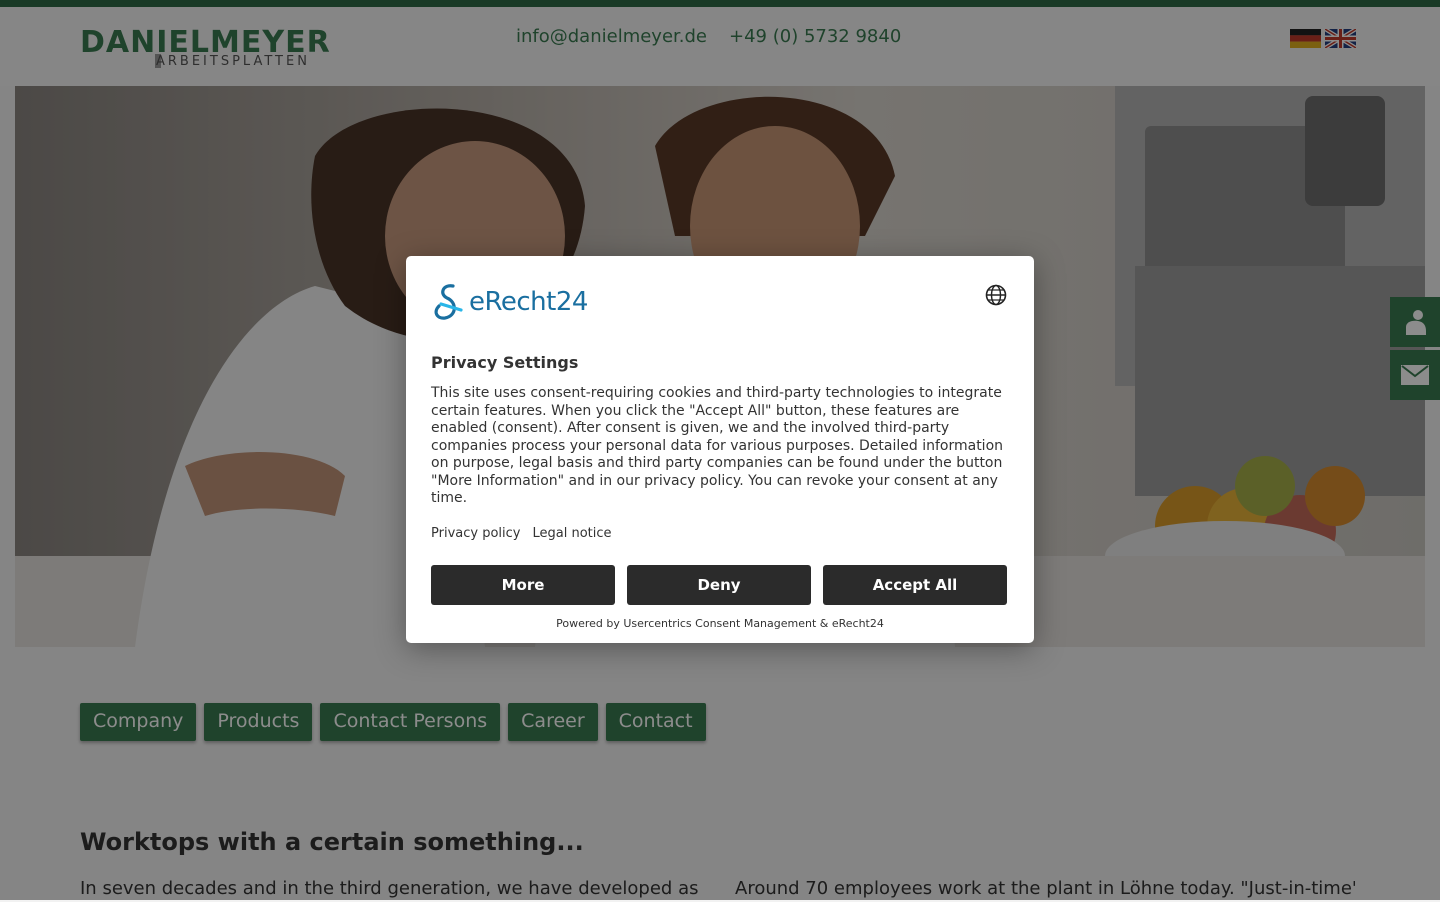  I want to click on erecht24-symbol-icon, so click(448, 302).